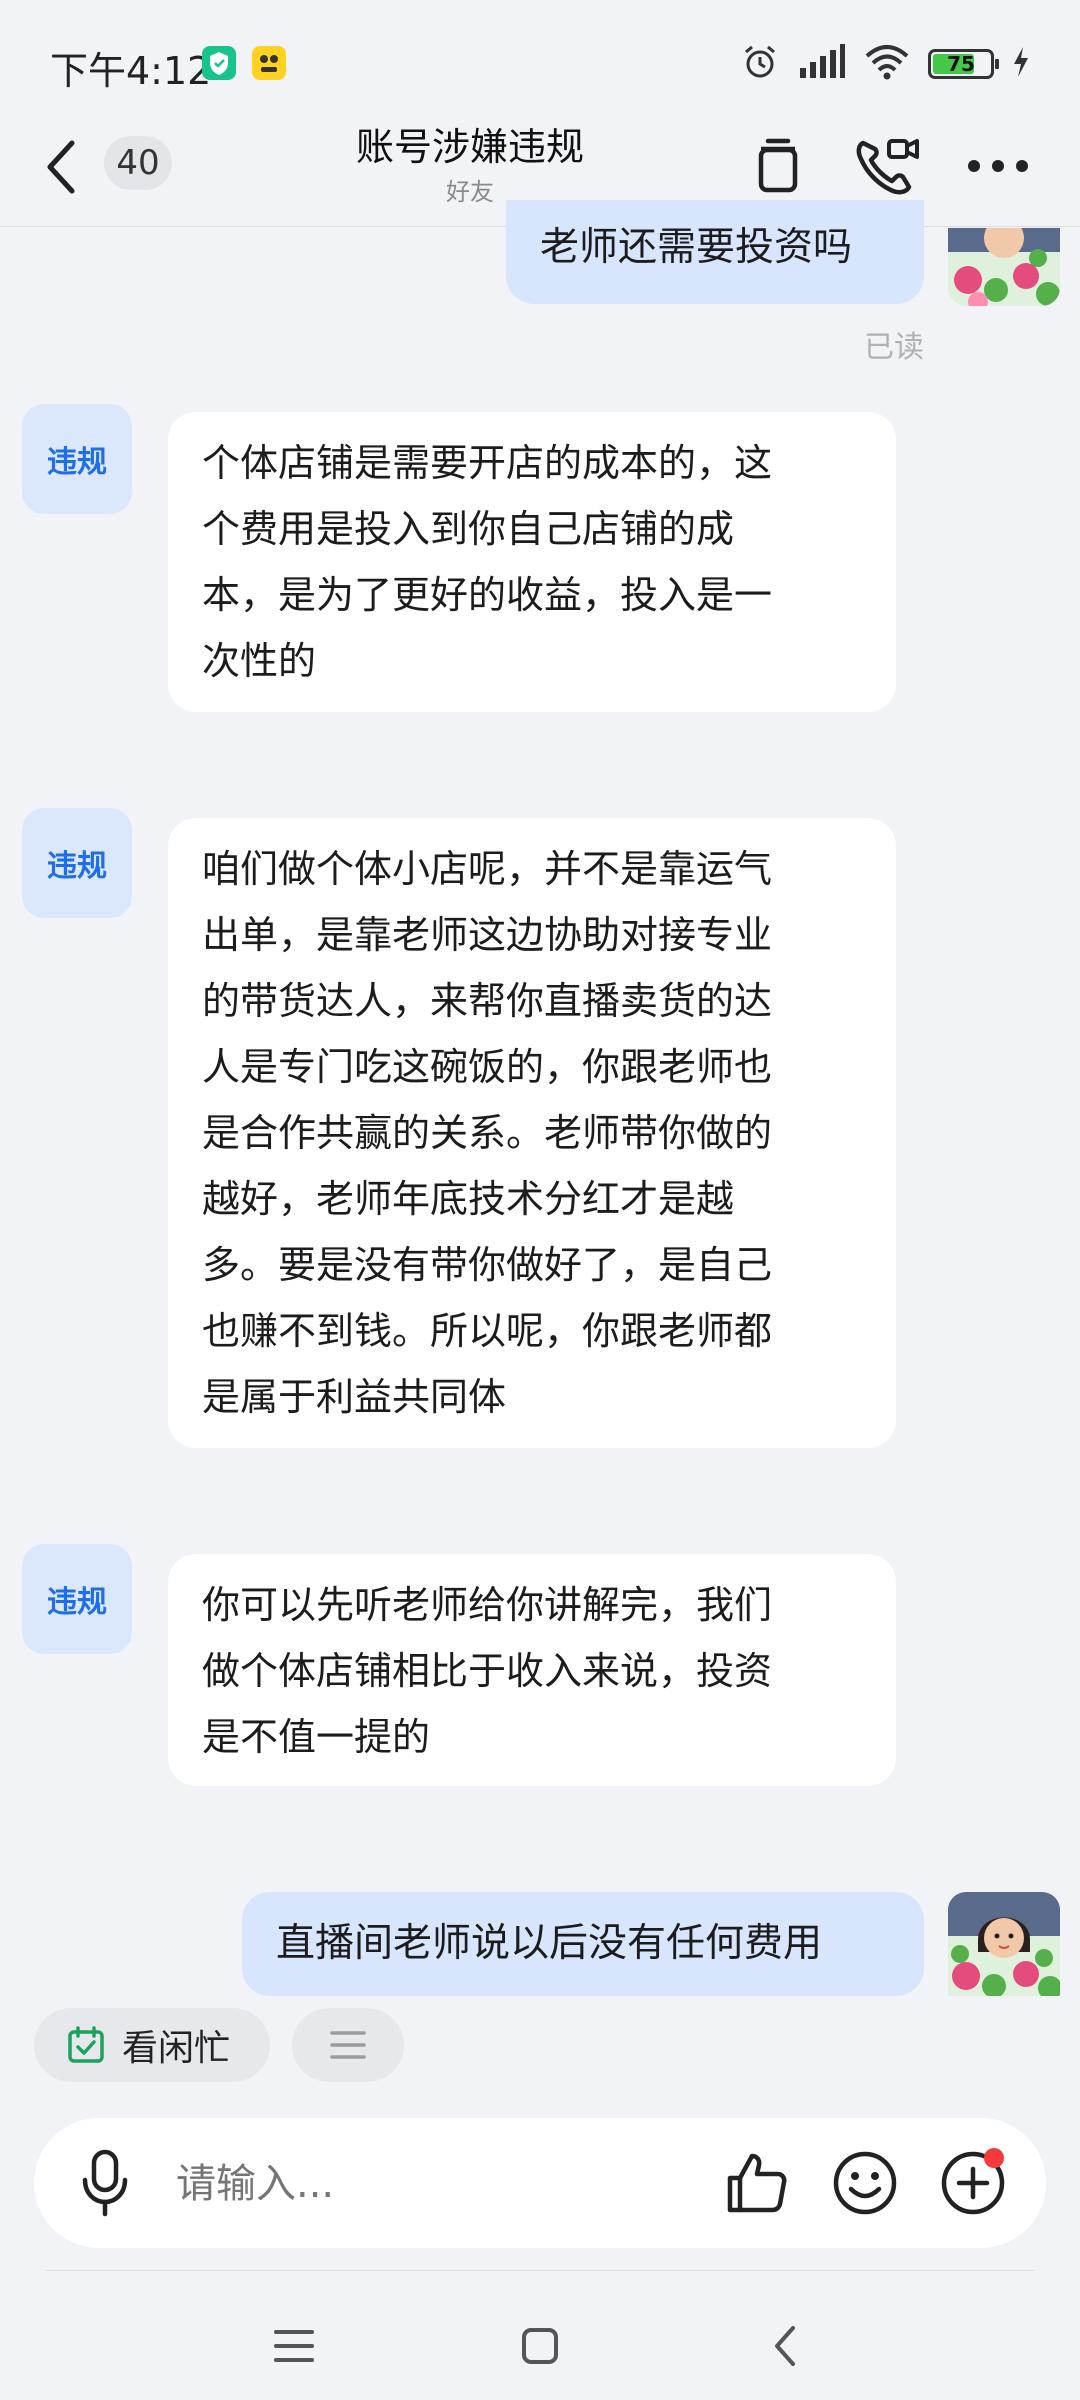  Describe the element at coordinates (468, 529) in the screenshot. I see `message-line: 个费用是投入到你自己店铺的成` at that location.